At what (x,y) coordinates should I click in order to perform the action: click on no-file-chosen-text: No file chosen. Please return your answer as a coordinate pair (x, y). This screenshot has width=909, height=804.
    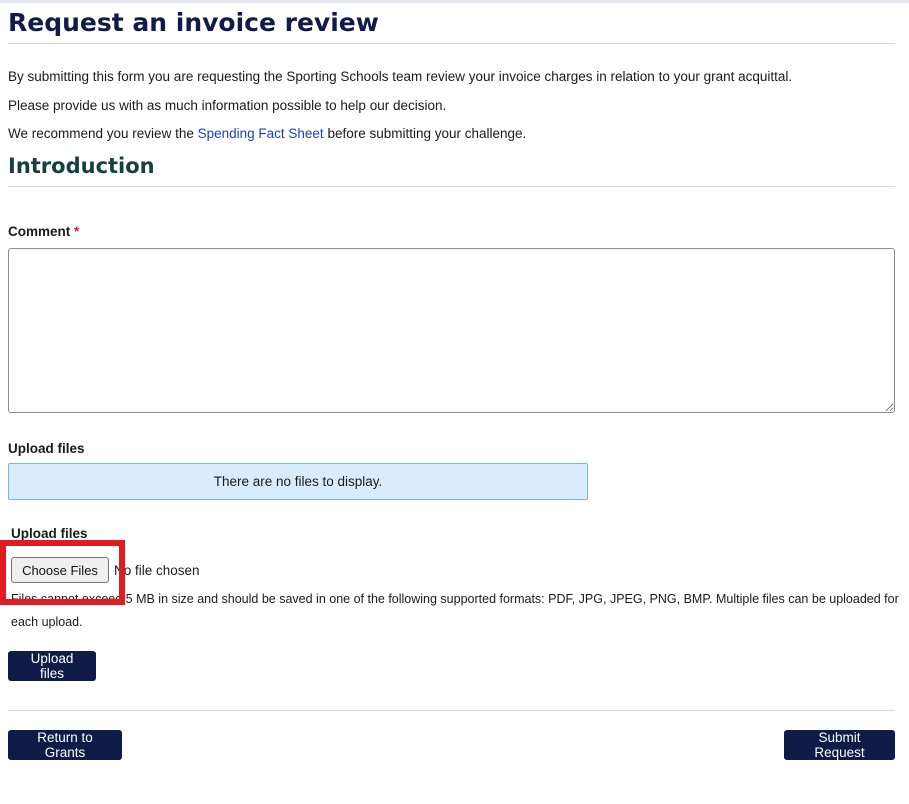
    Looking at the image, I should click on (157, 570).